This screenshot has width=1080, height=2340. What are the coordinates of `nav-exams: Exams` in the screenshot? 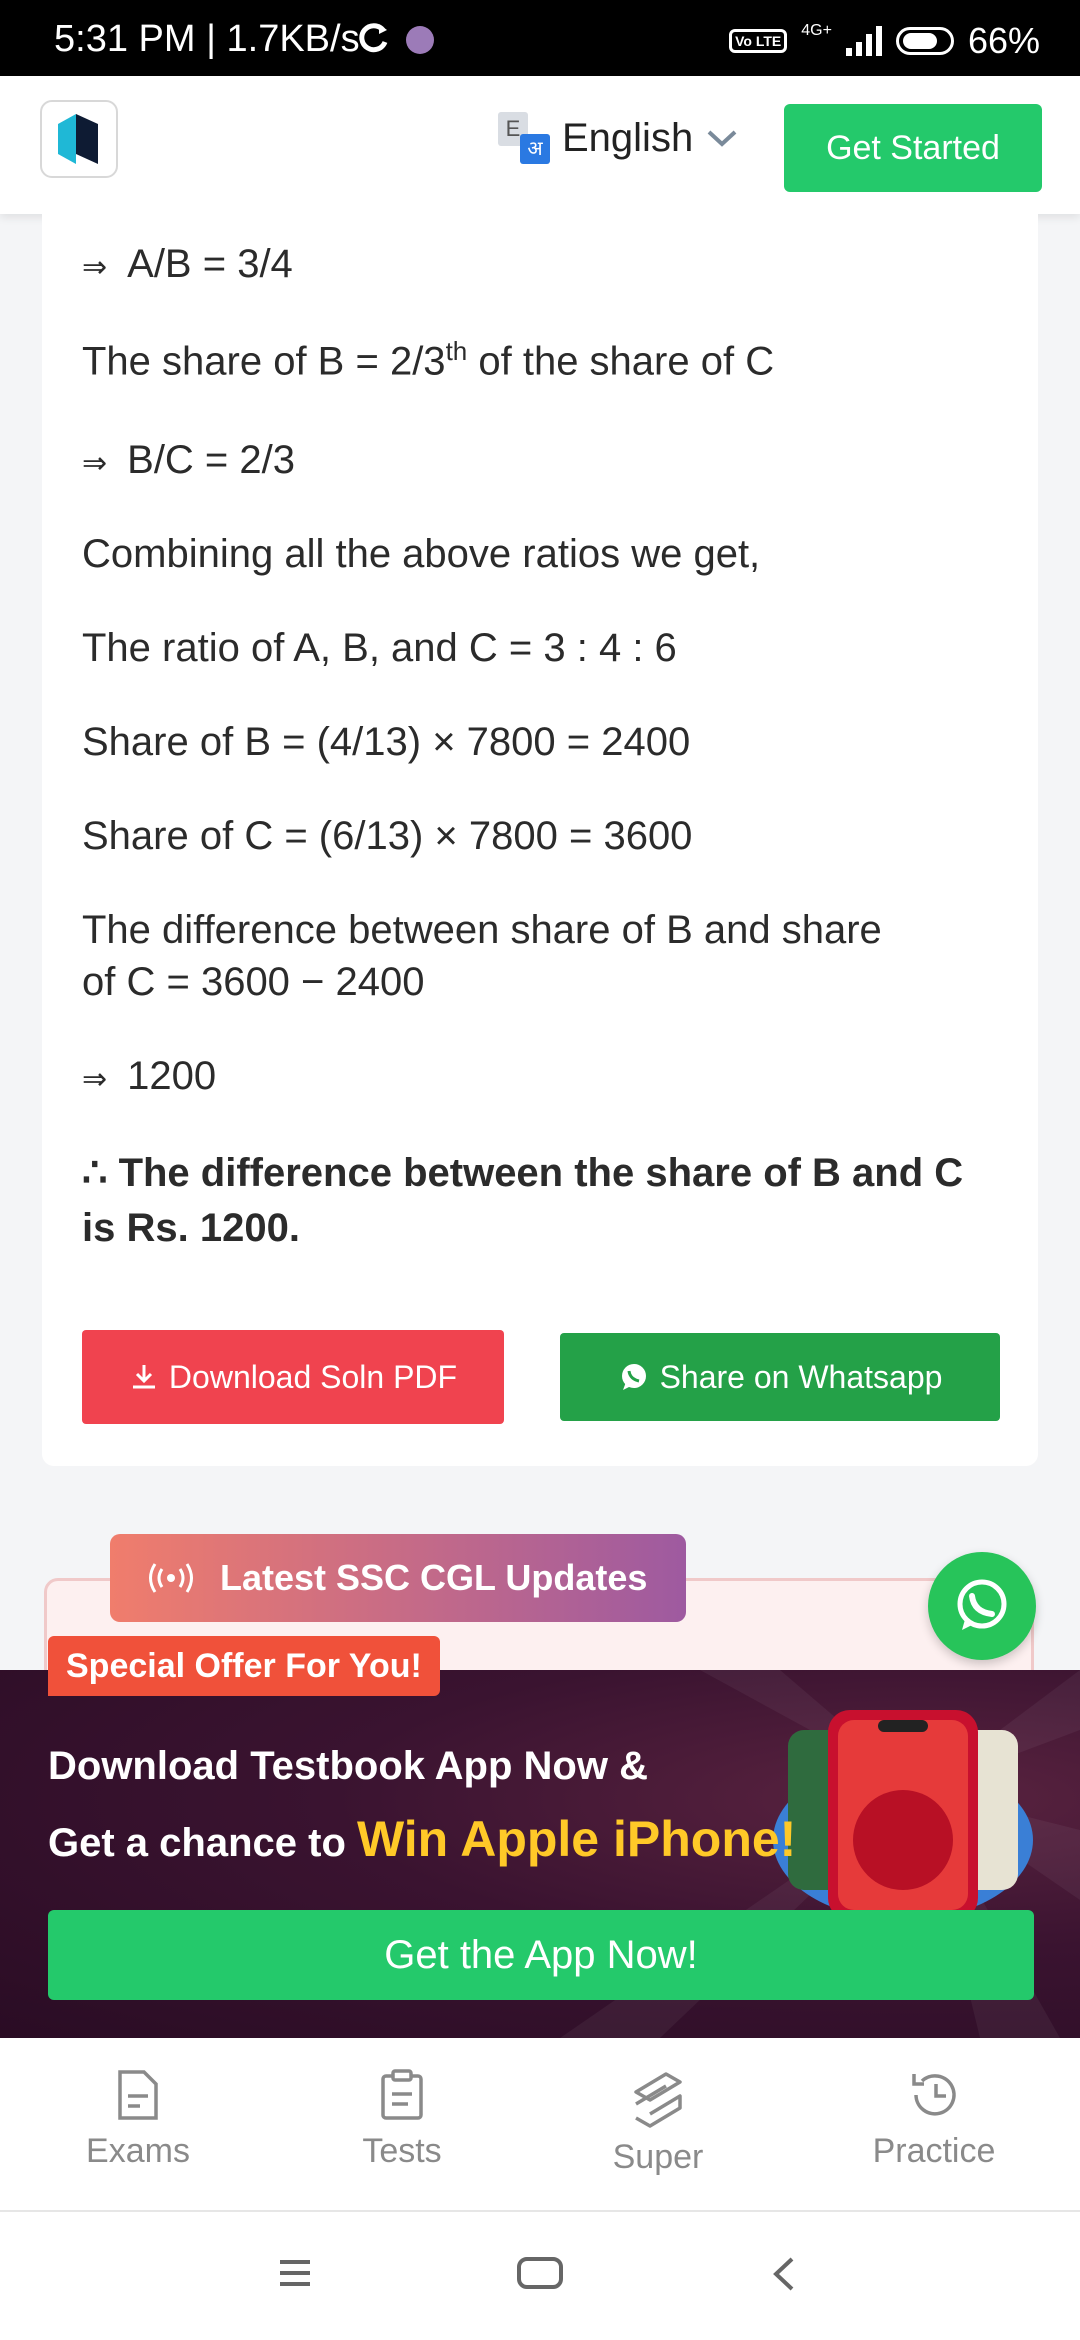 It's located at (138, 2119).